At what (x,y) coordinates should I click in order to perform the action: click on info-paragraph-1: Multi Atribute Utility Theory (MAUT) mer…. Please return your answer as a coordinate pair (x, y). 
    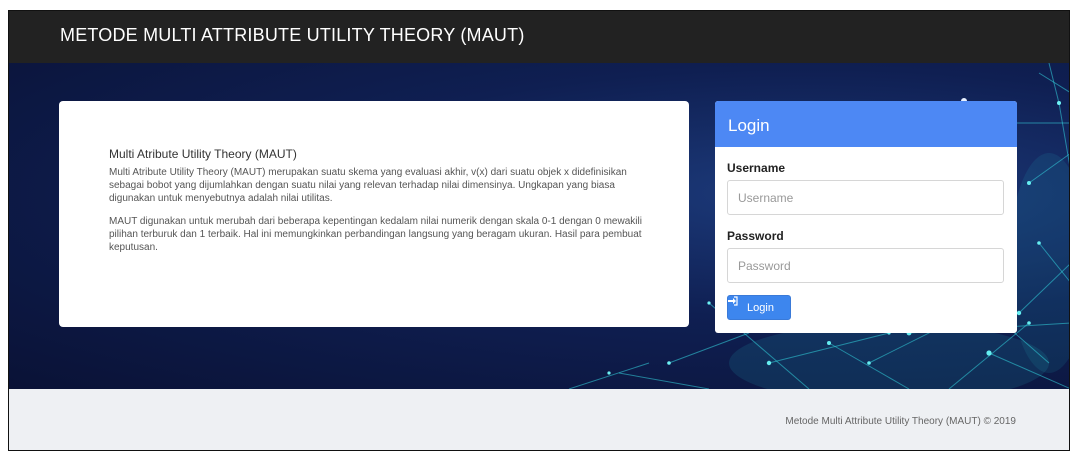
    Looking at the image, I should click on (368, 185).